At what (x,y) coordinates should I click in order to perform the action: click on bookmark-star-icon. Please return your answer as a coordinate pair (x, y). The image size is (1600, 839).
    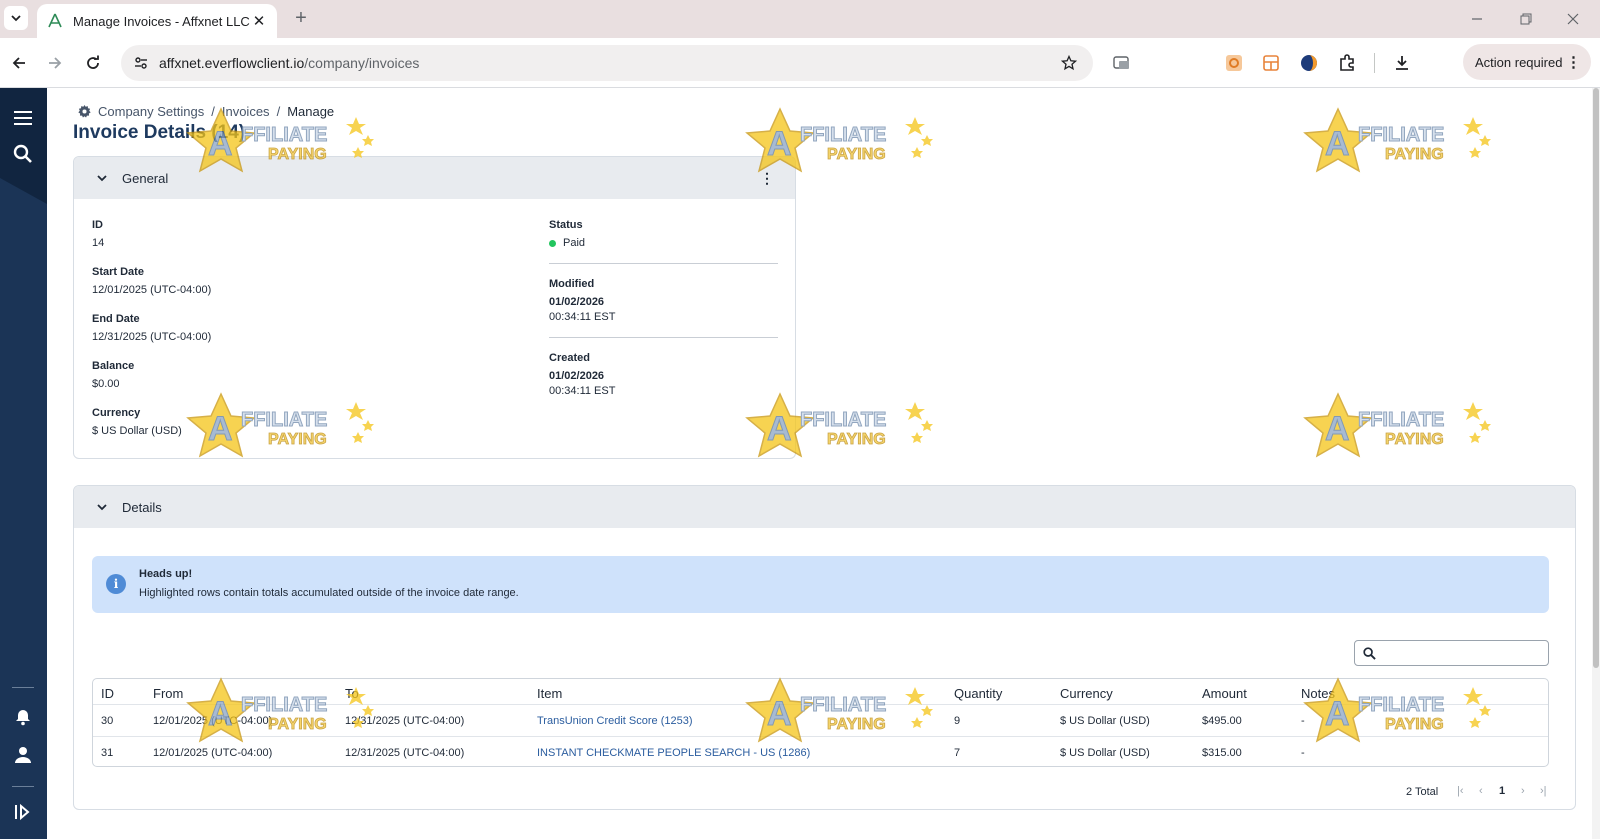
    Looking at the image, I should click on (1069, 63).